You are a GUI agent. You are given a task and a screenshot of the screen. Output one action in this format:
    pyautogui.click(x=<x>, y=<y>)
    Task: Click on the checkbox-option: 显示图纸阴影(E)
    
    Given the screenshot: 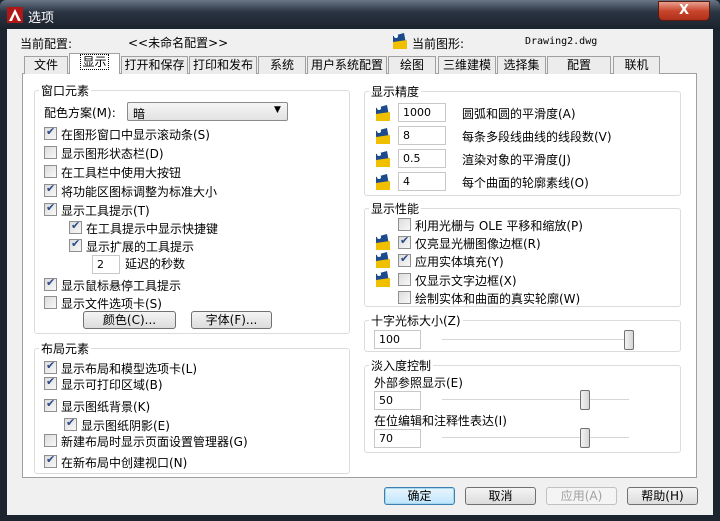 What is the action you would take?
    pyautogui.click(x=204, y=424)
    